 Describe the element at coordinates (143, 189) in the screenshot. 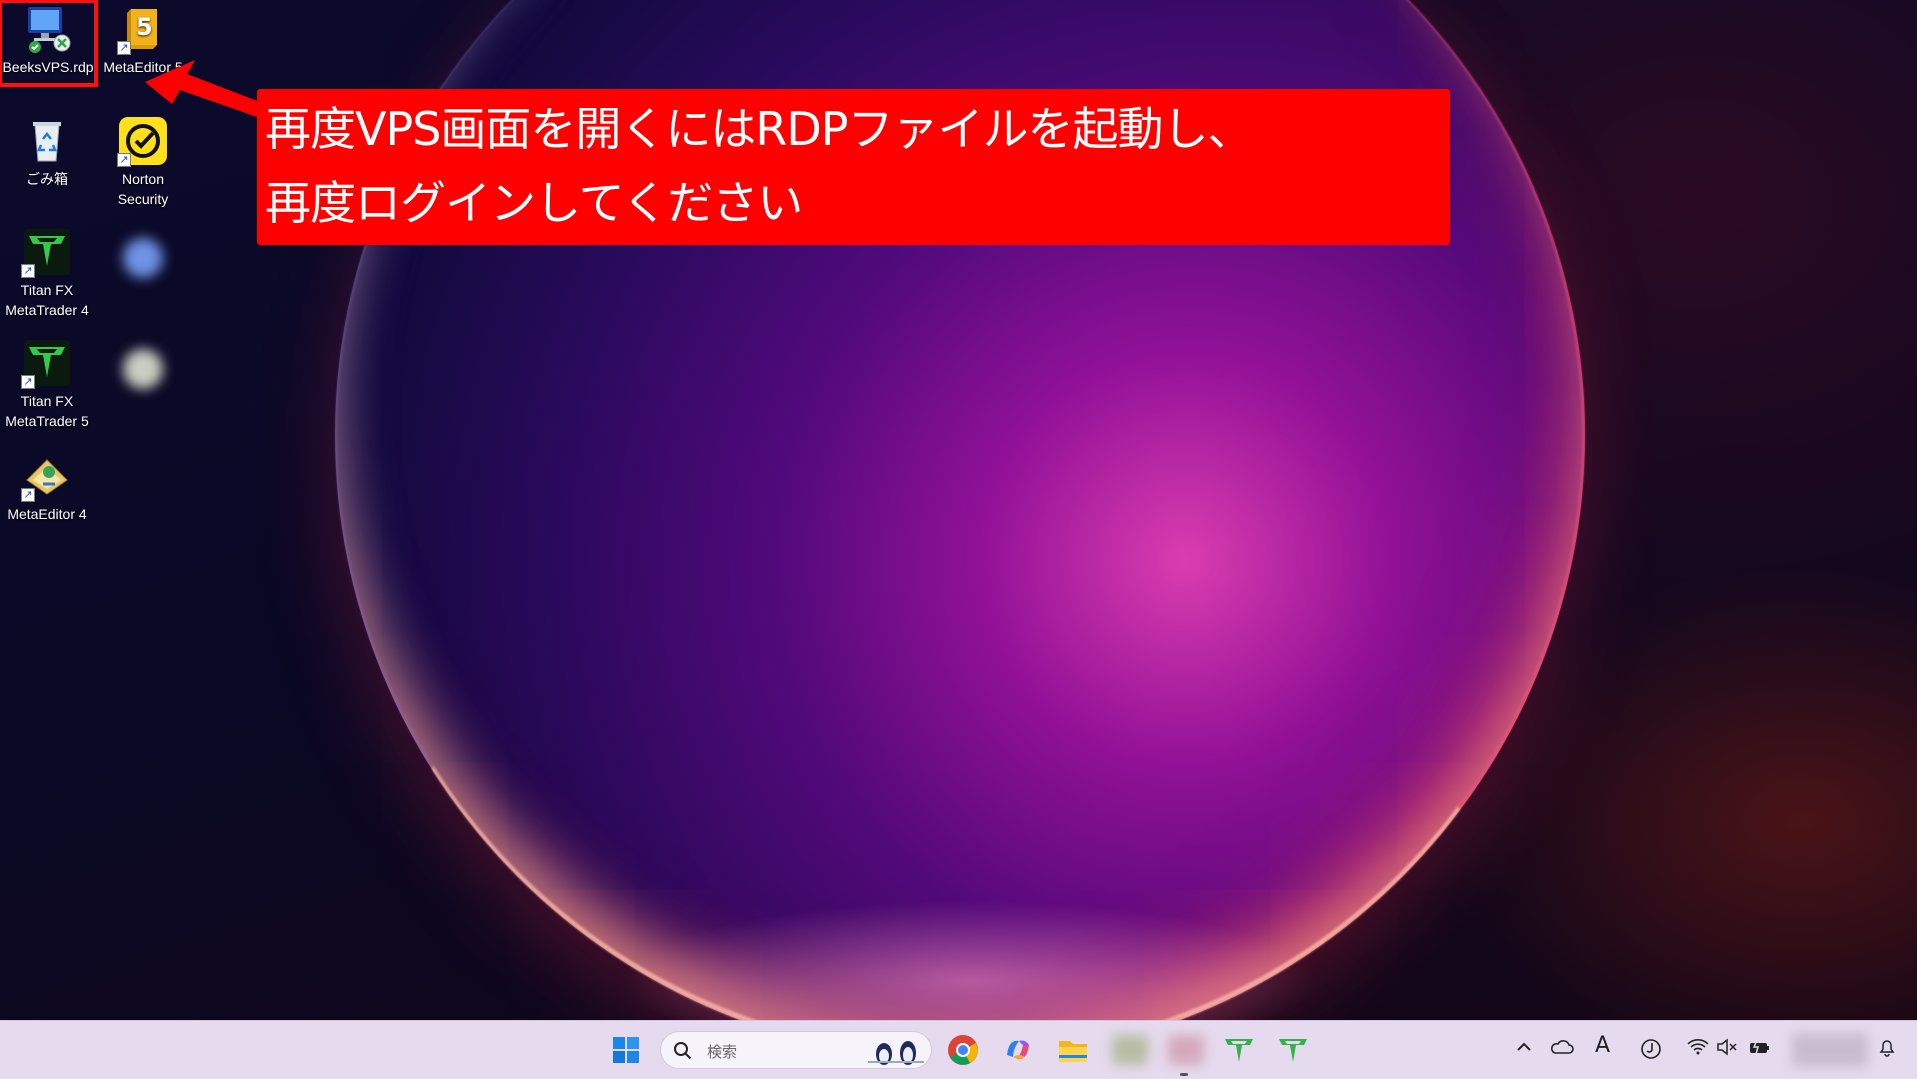

I see `desktop-icon-label: Norton Security` at that location.